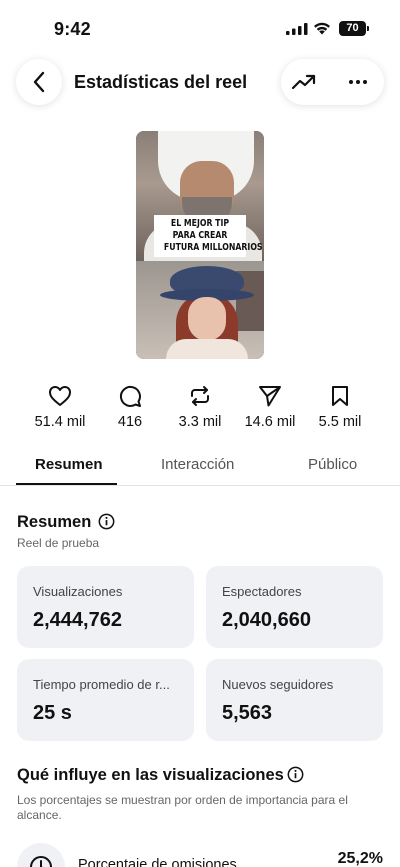  Describe the element at coordinates (270, 396) in the screenshot. I see `share-icon` at that location.